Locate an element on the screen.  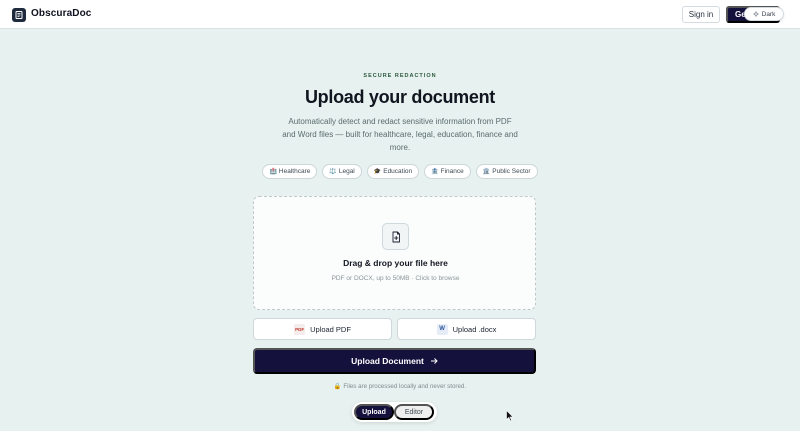
chip-finance: 🏦 Finance is located at coordinates (447, 171).